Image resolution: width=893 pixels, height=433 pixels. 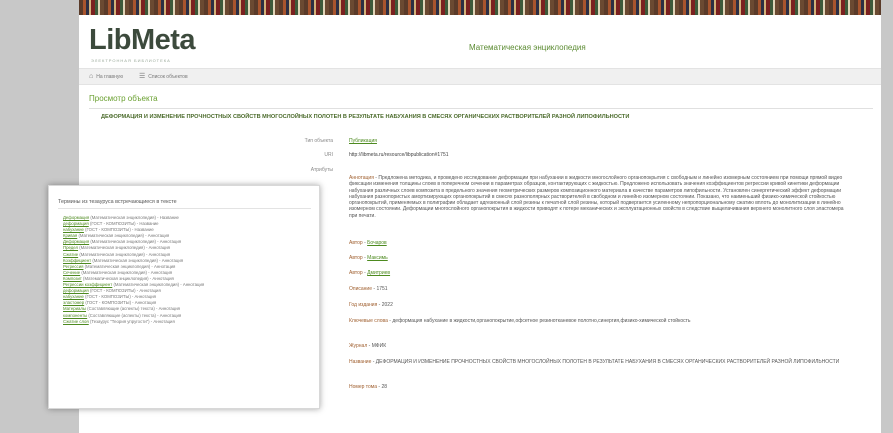 I want to click on term-link: Сжатие слоя, so click(x=76, y=321).